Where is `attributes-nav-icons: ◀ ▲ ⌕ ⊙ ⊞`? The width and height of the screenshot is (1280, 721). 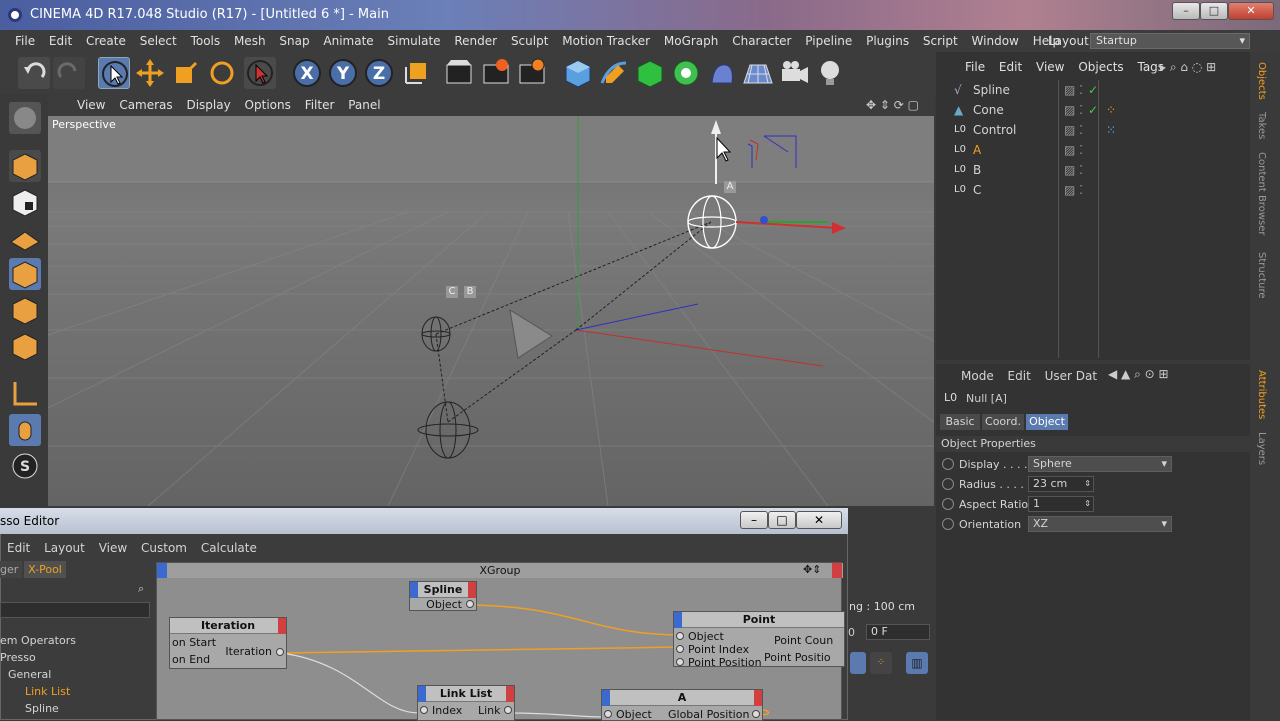 attributes-nav-icons: ◀ ▲ ⌕ ⊙ ⊞ is located at coordinates (1138, 374).